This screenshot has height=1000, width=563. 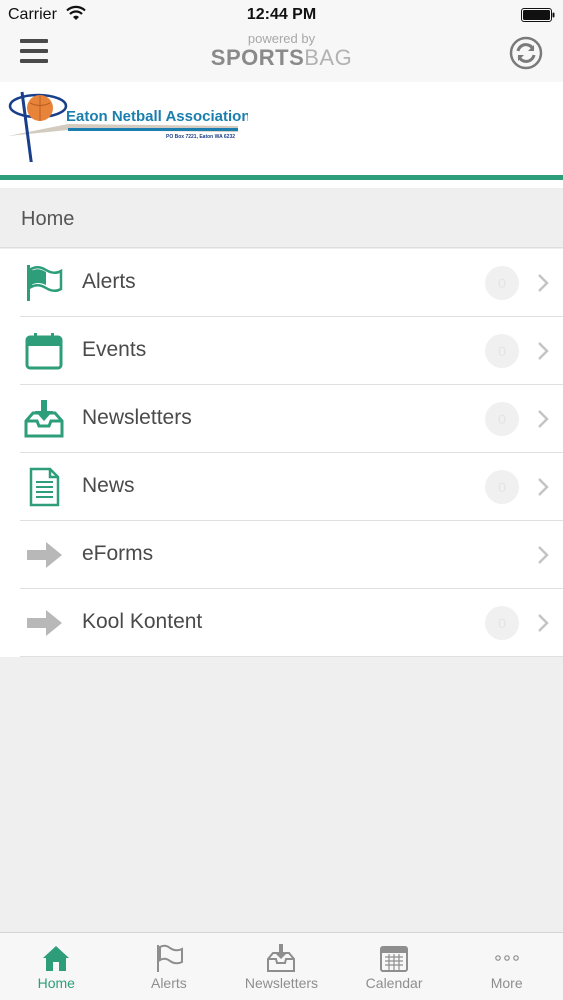 I want to click on tab-home: Home, so click(x=56, y=966).